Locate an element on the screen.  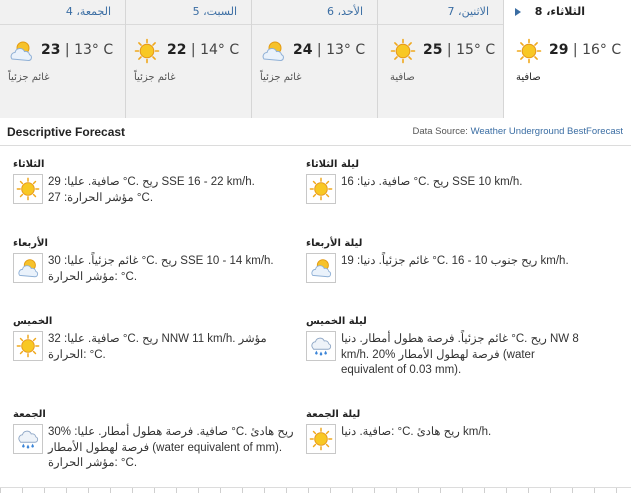
forecast-period-title: الجمعة is located at coordinates (29, 414).